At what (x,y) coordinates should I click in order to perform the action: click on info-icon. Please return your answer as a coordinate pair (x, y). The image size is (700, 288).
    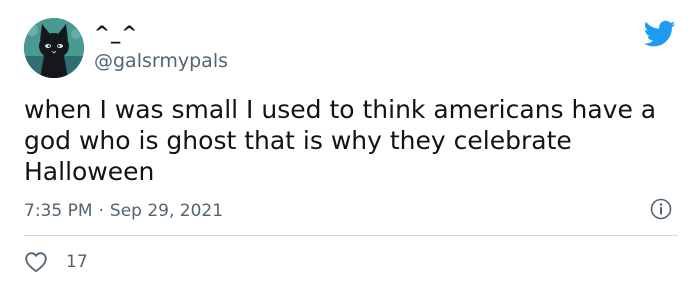
    Looking at the image, I should click on (661, 209).